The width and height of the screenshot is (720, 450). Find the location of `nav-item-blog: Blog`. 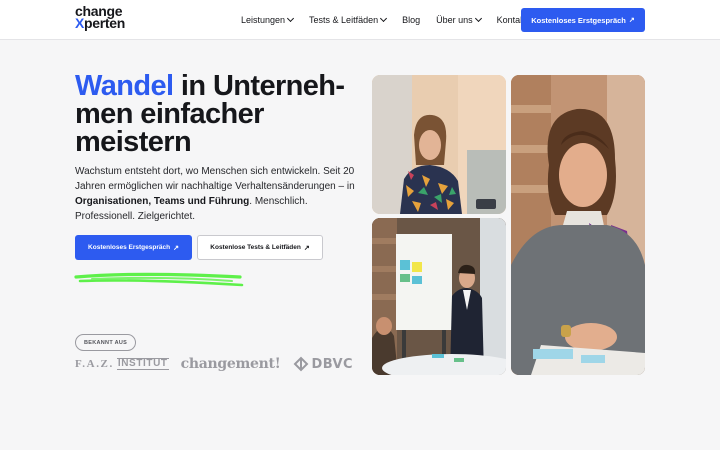

nav-item-blog: Blog is located at coordinates (411, 20).